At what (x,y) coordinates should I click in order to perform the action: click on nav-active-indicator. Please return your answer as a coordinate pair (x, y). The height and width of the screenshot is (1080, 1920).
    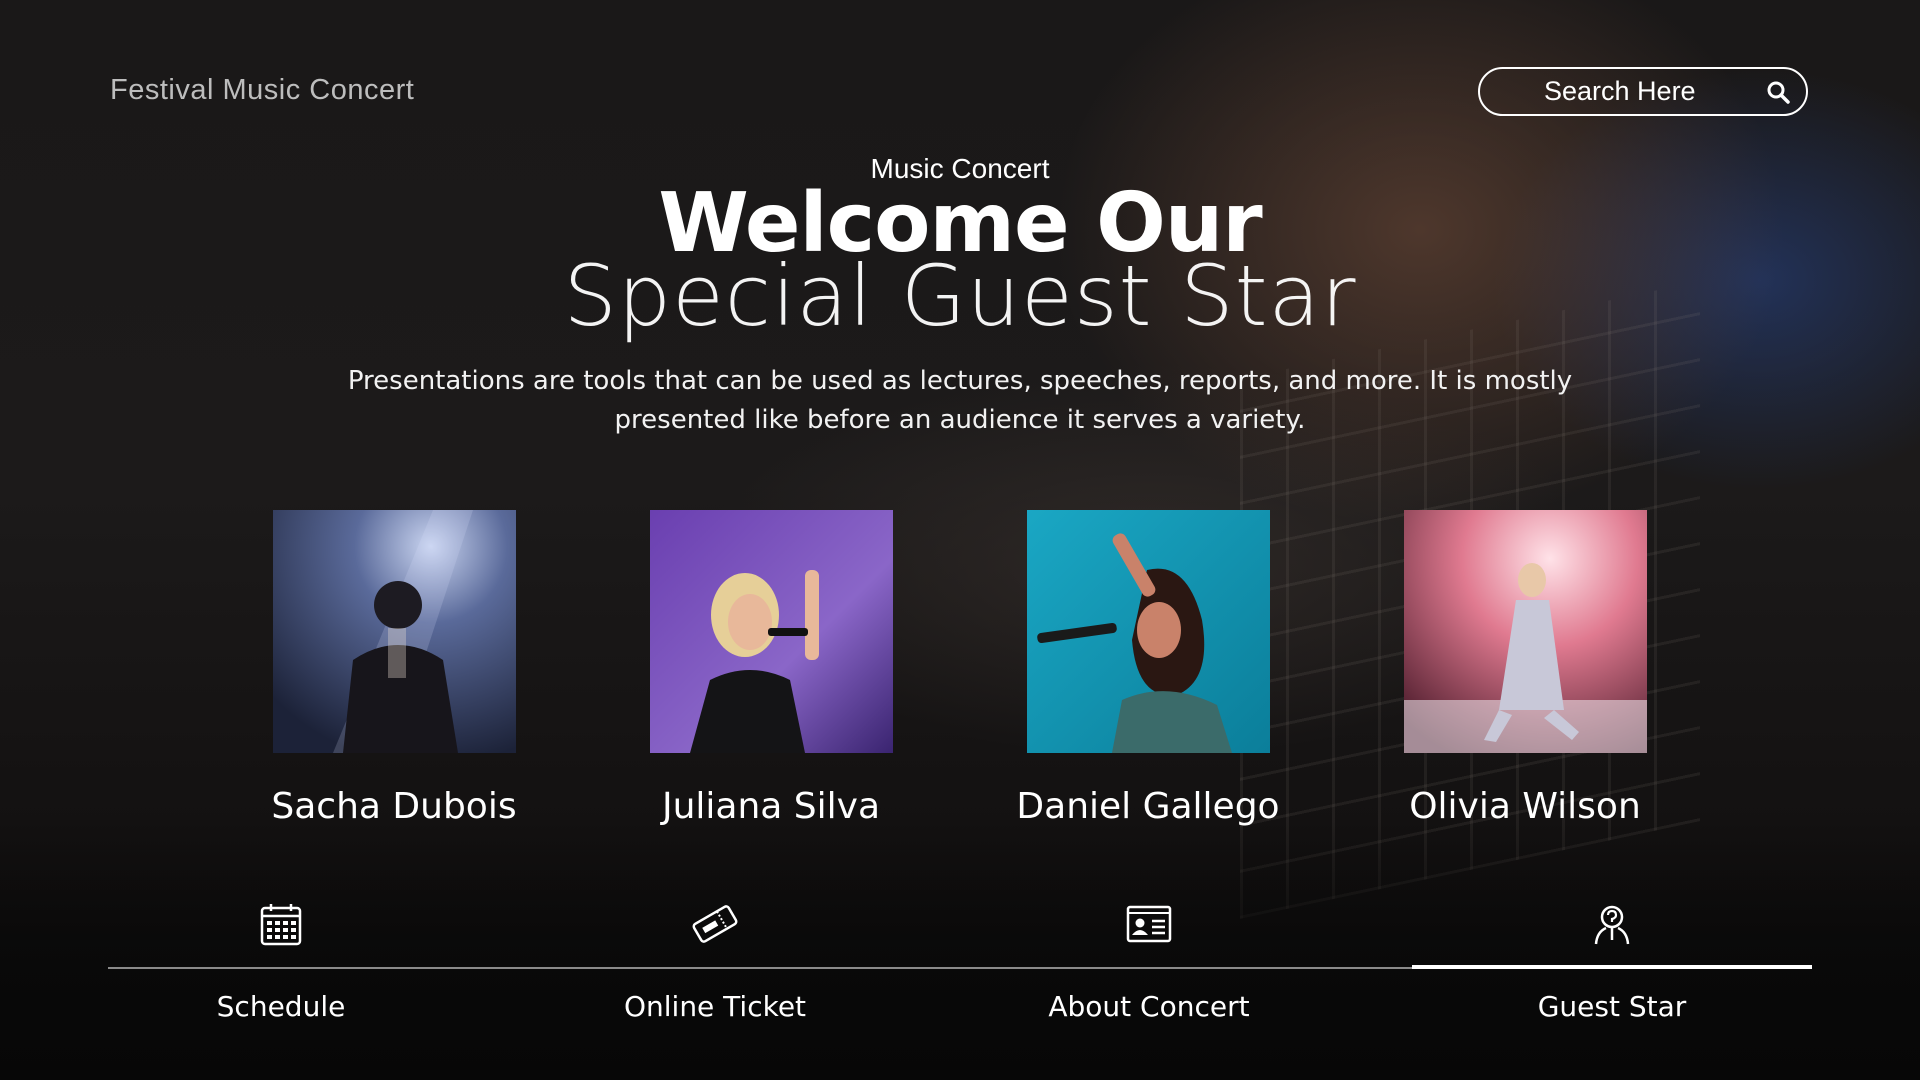
    Looking at the image, I should click on (1612, 967).